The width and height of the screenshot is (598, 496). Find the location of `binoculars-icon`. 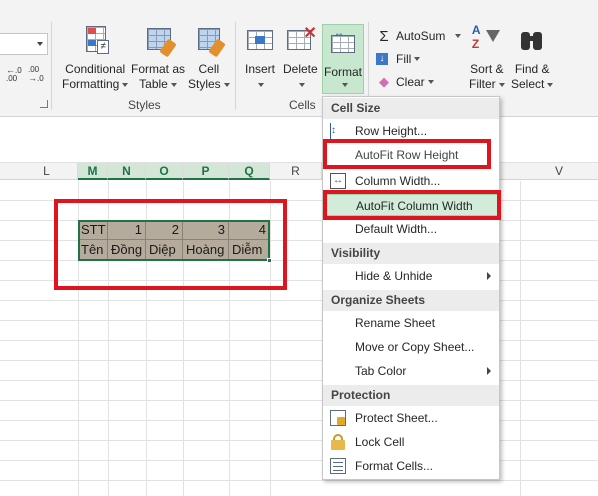

binoculars-icon is located at coordinates (532, 41).